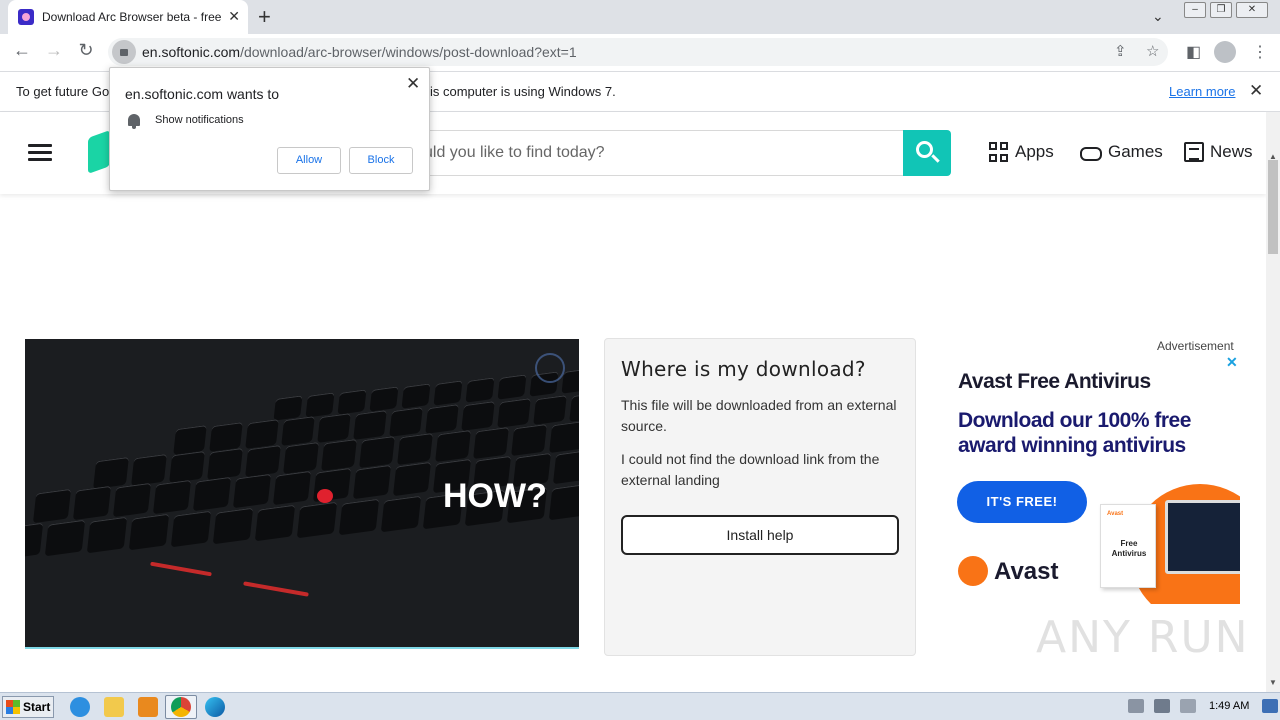 The height and width of the screenshot is (720, 1280). Describe the element at coordinates (1260, 52) in the screenshot. I see `menu-kebab-icon: ⋮` at that location.